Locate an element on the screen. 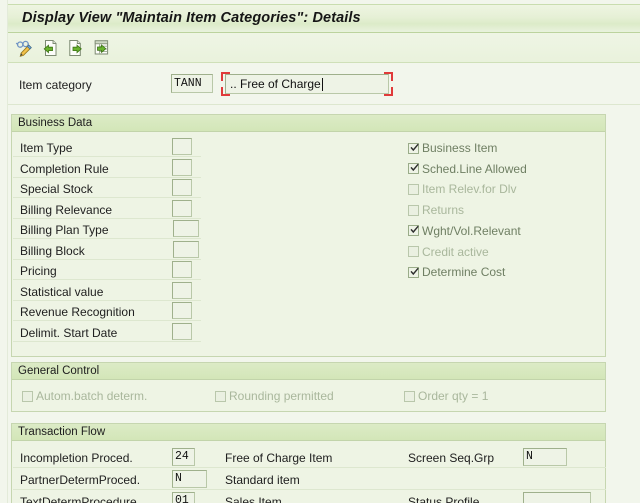 The width and height of the screenshot is (640, 503). checkbox-label: Determine Cost is located at coordinates (464, 272).